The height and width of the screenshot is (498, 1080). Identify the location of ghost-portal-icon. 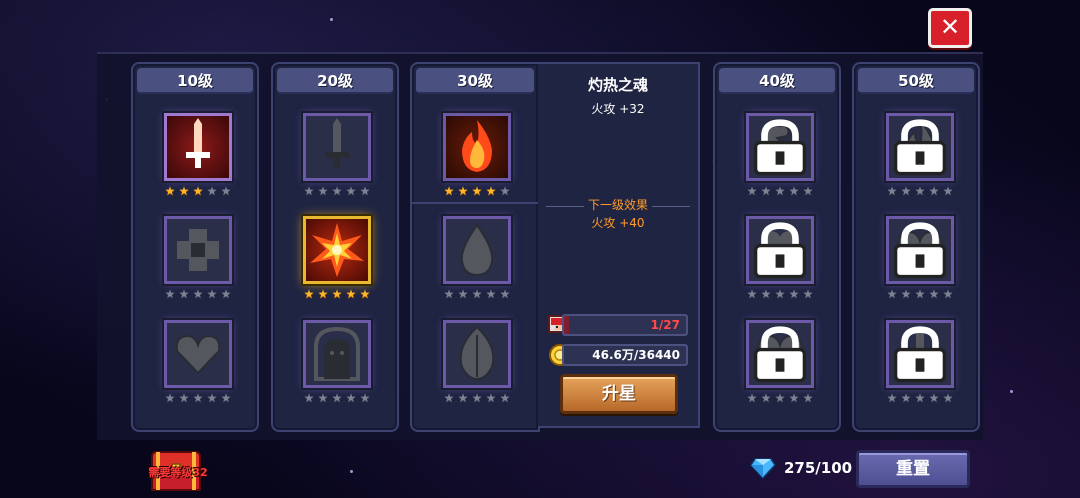
(337, 353).